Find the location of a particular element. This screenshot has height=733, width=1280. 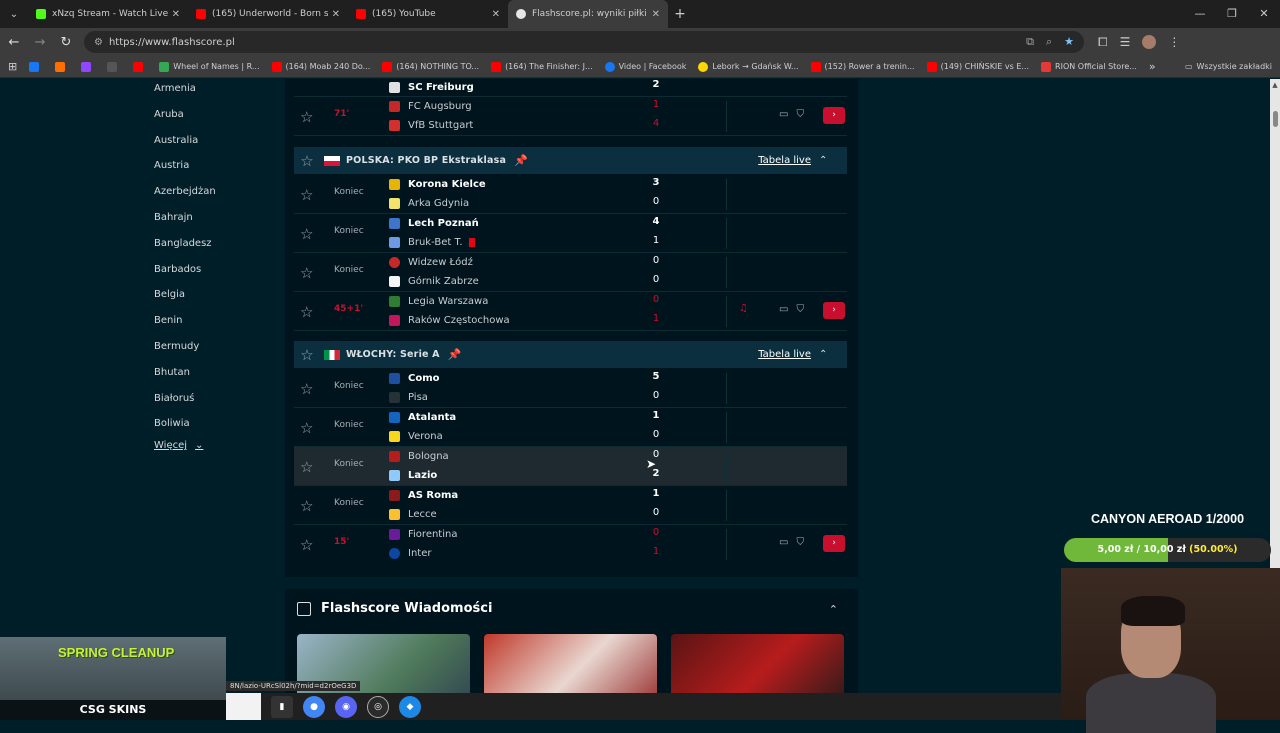

more-countries-link: Więcej ⌄ is located at coordinates (209, 445).